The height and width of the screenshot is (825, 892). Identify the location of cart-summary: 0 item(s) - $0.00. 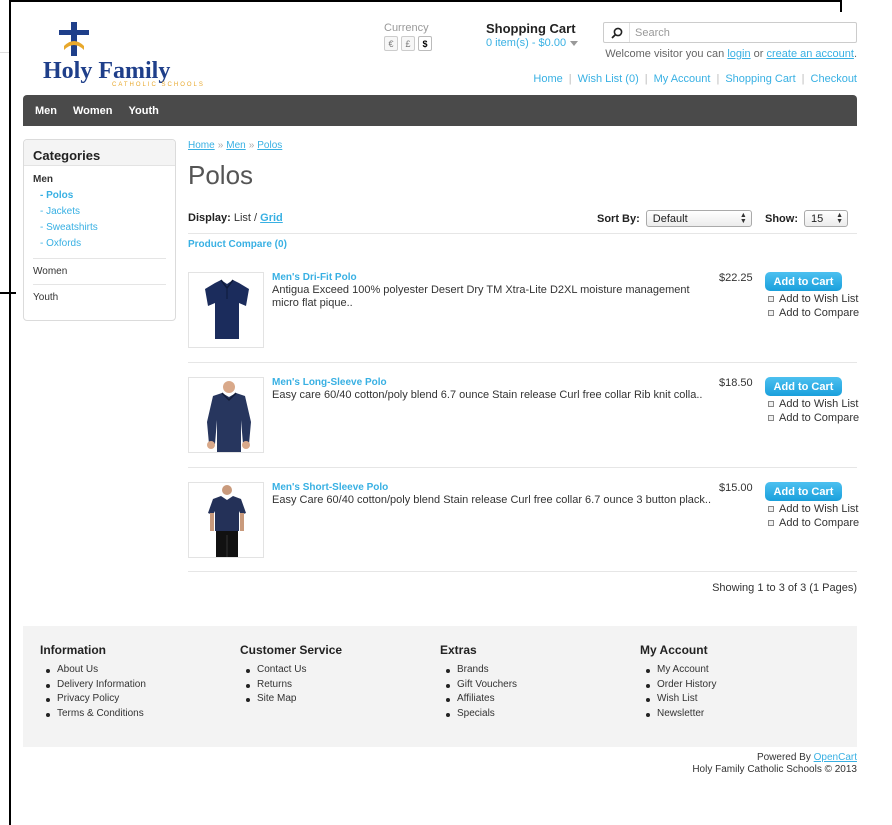
(532, 43).